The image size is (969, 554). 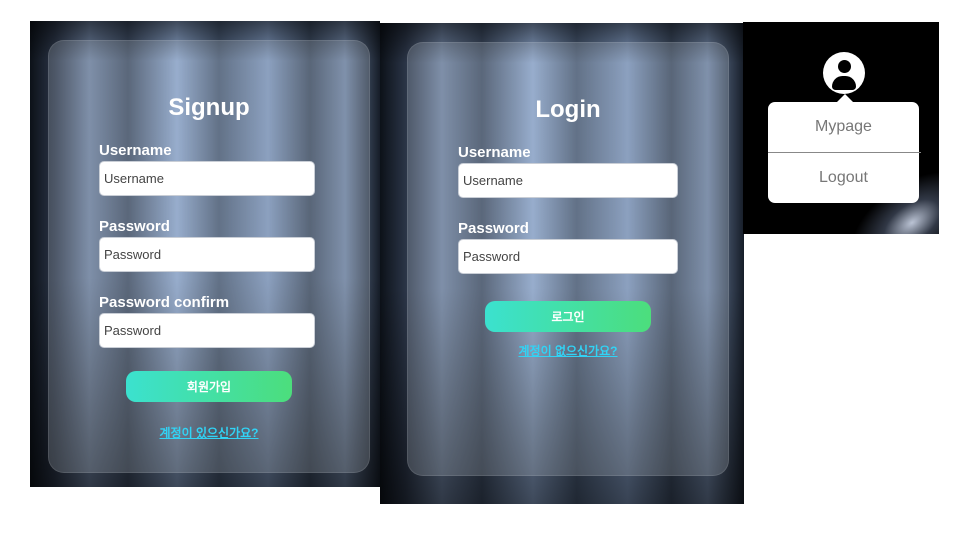 I want to click on login-username-input, so click(x=568, y=180).